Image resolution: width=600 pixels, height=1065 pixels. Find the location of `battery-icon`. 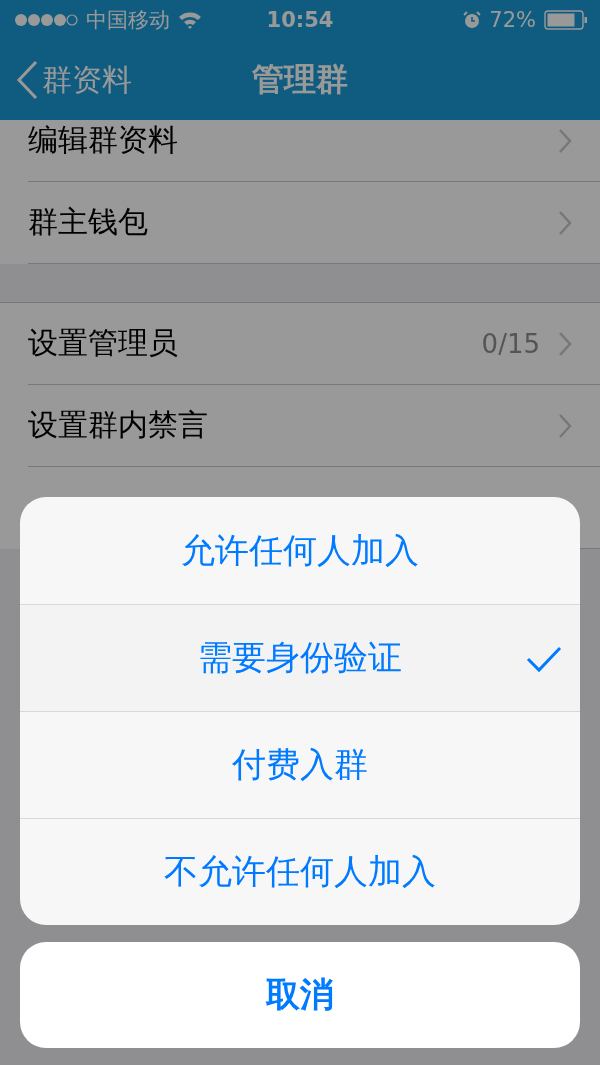

battery-icon is located at coordinates (566, 20).